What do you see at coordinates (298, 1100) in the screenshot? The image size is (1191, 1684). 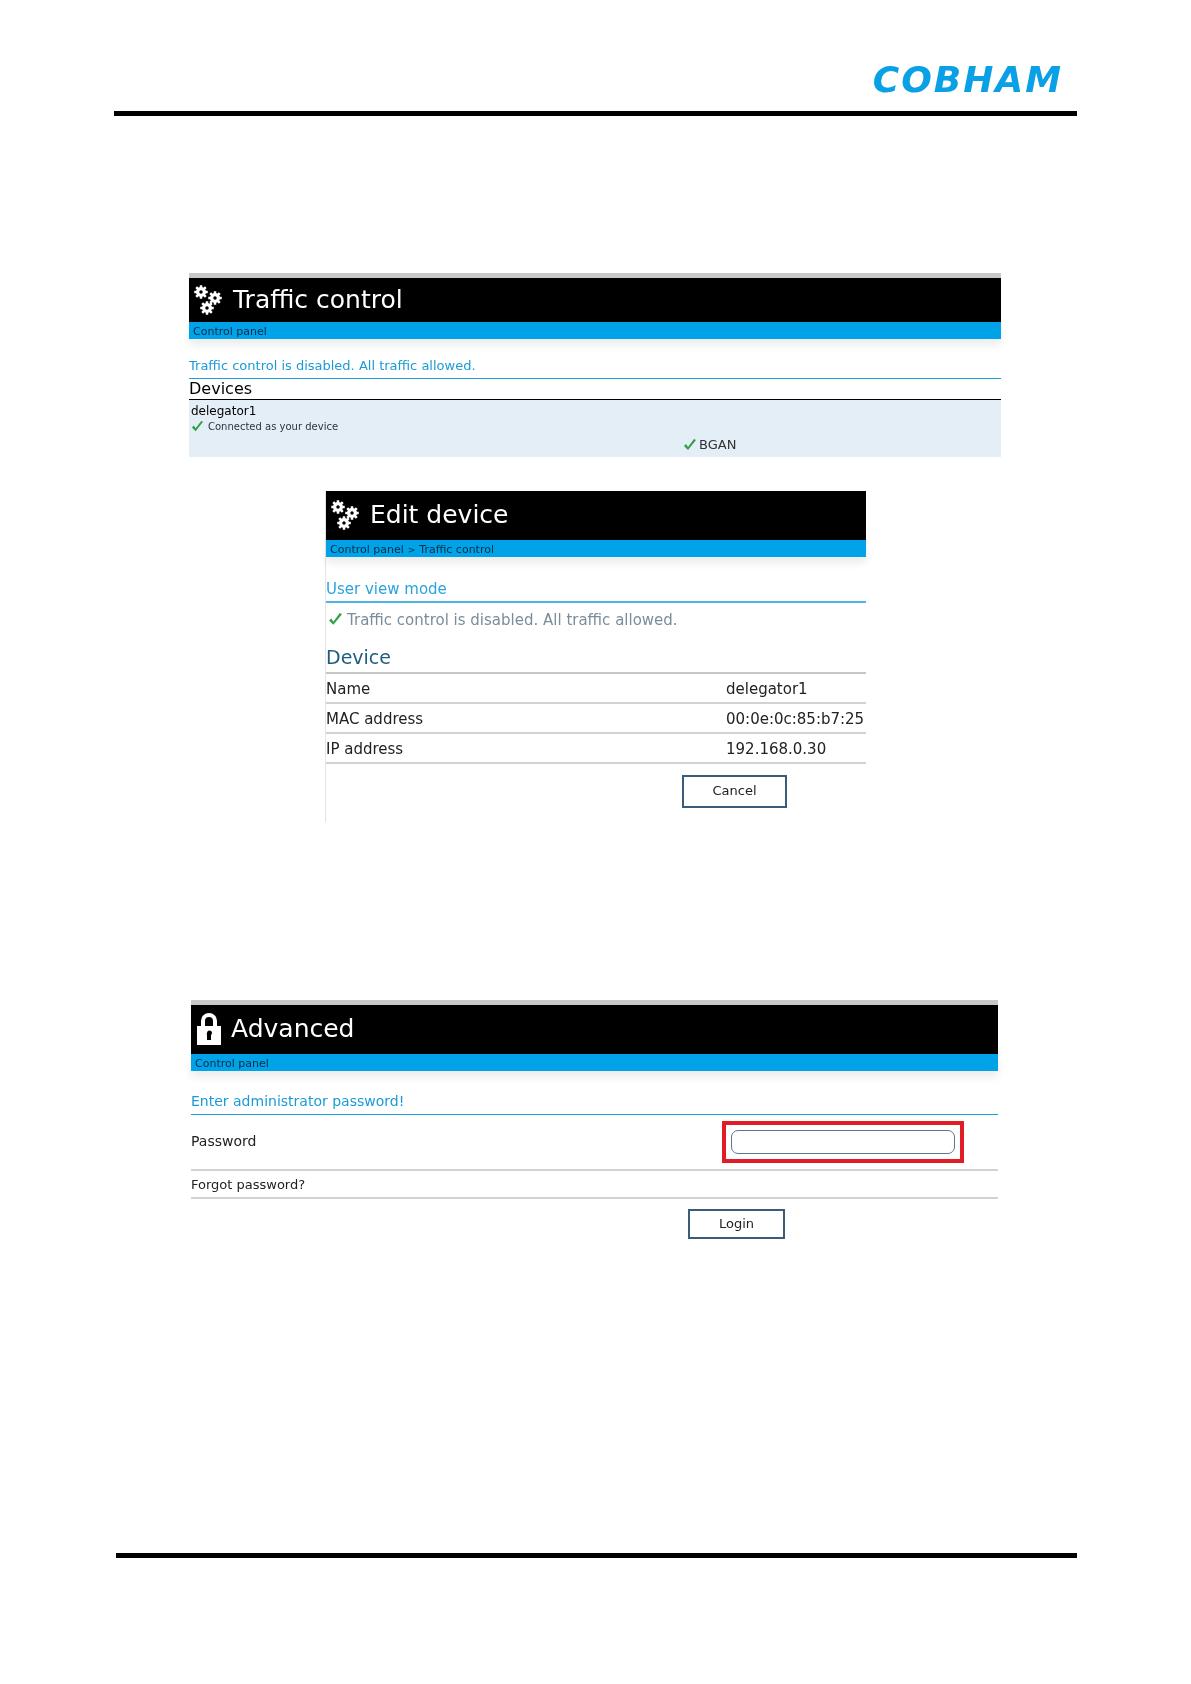 I see `status-message: Enter administrator password!` at bounding box center [298, 1100].